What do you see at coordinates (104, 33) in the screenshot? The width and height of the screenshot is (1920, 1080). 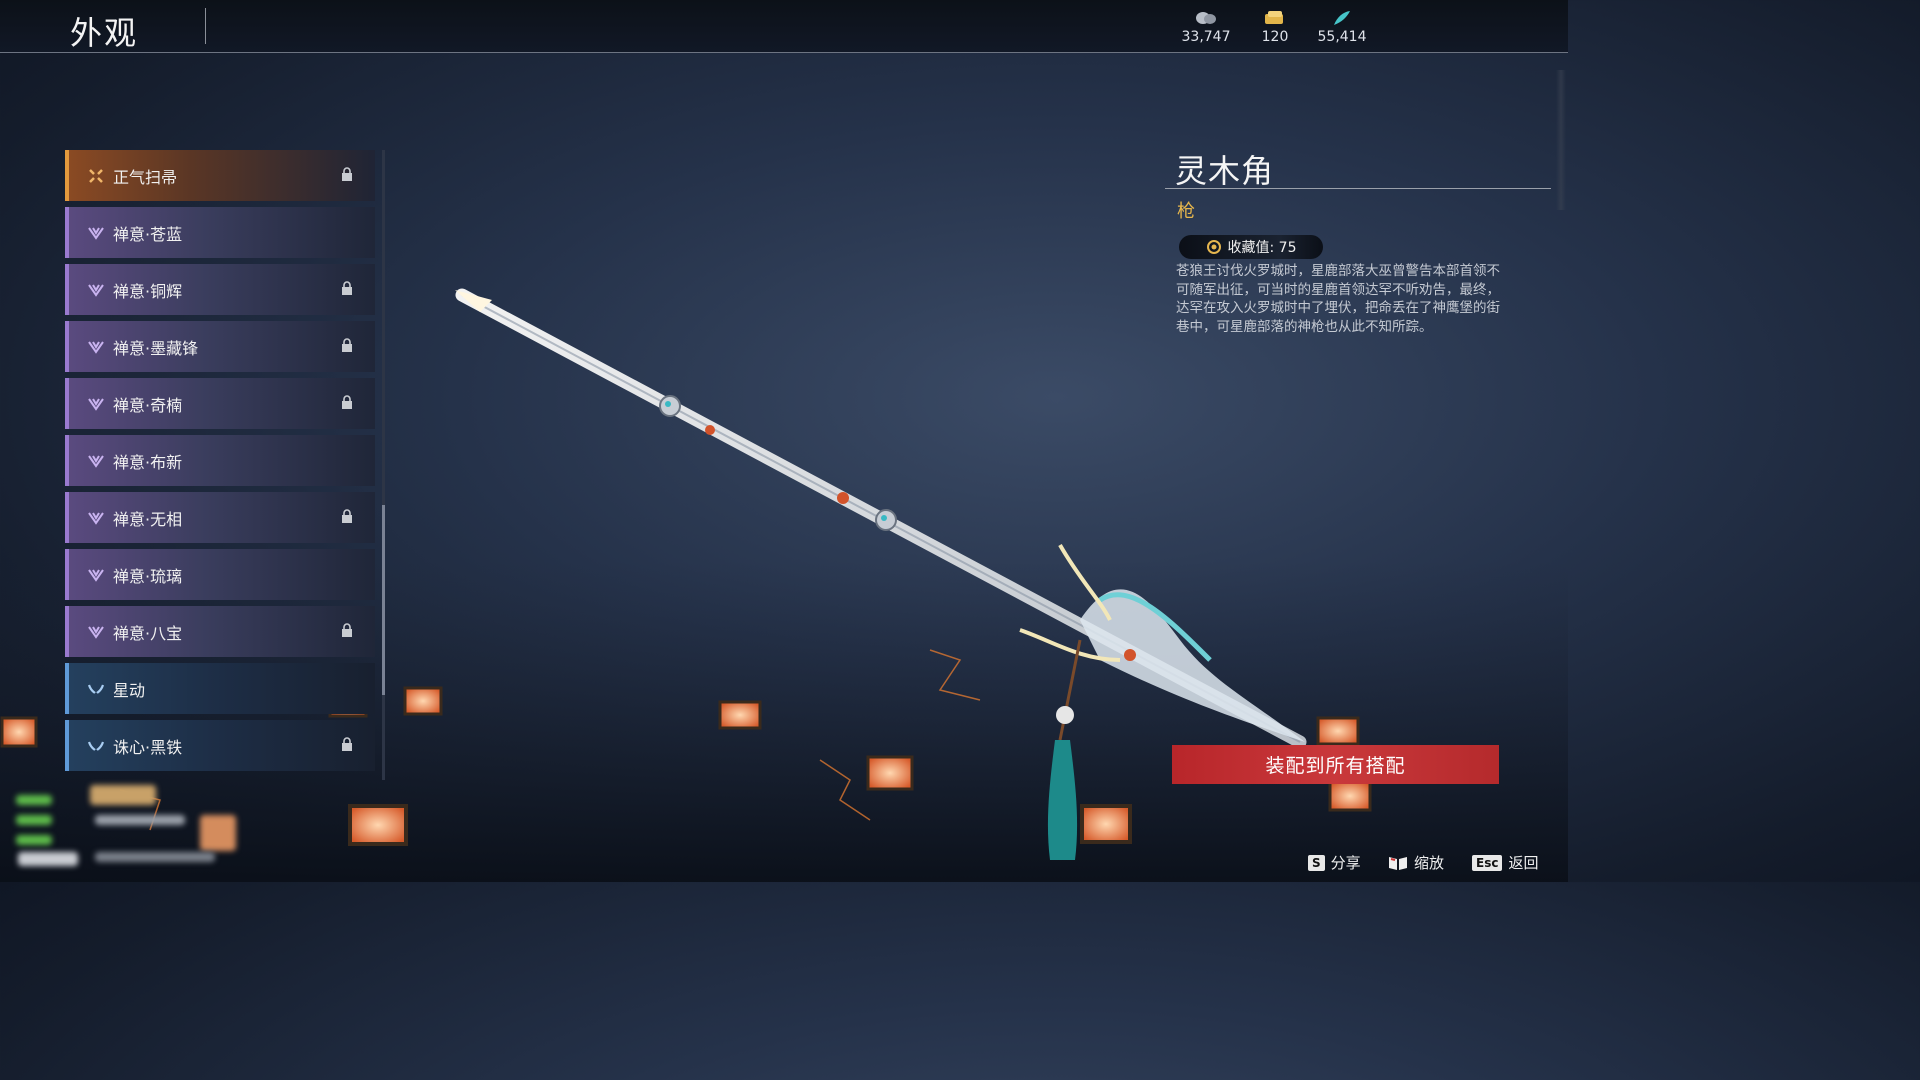 I see `page-title: 外观` at bounding box center [104, 33].